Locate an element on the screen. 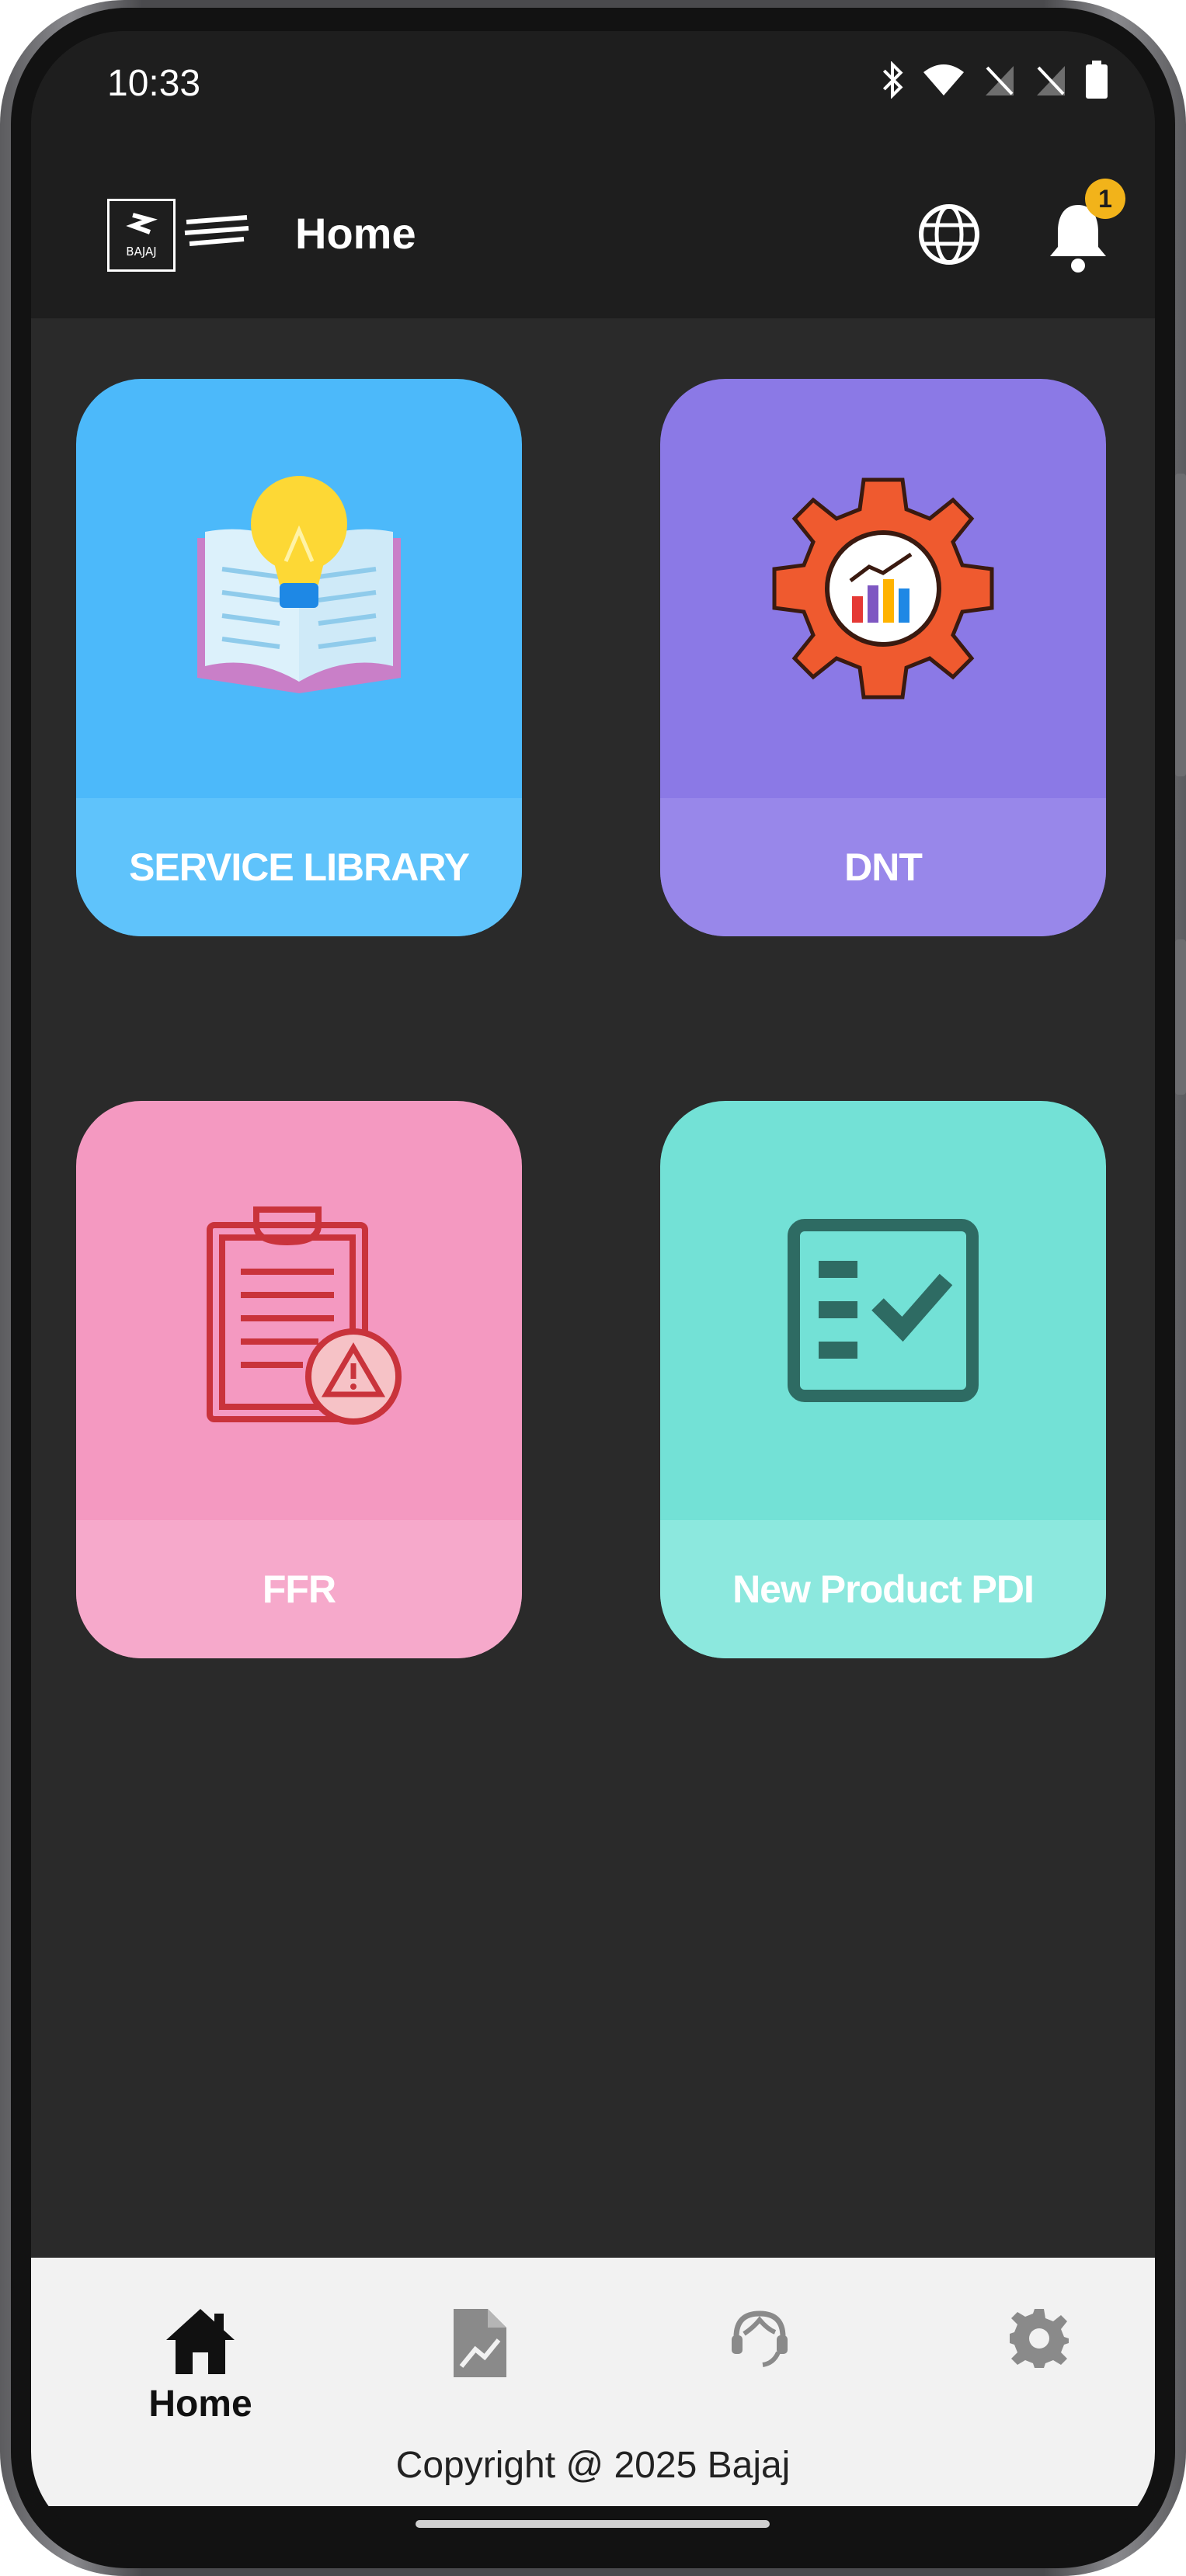 The image size is (1186, 2576). language-globe-icon is located at coordinates (949, 234).